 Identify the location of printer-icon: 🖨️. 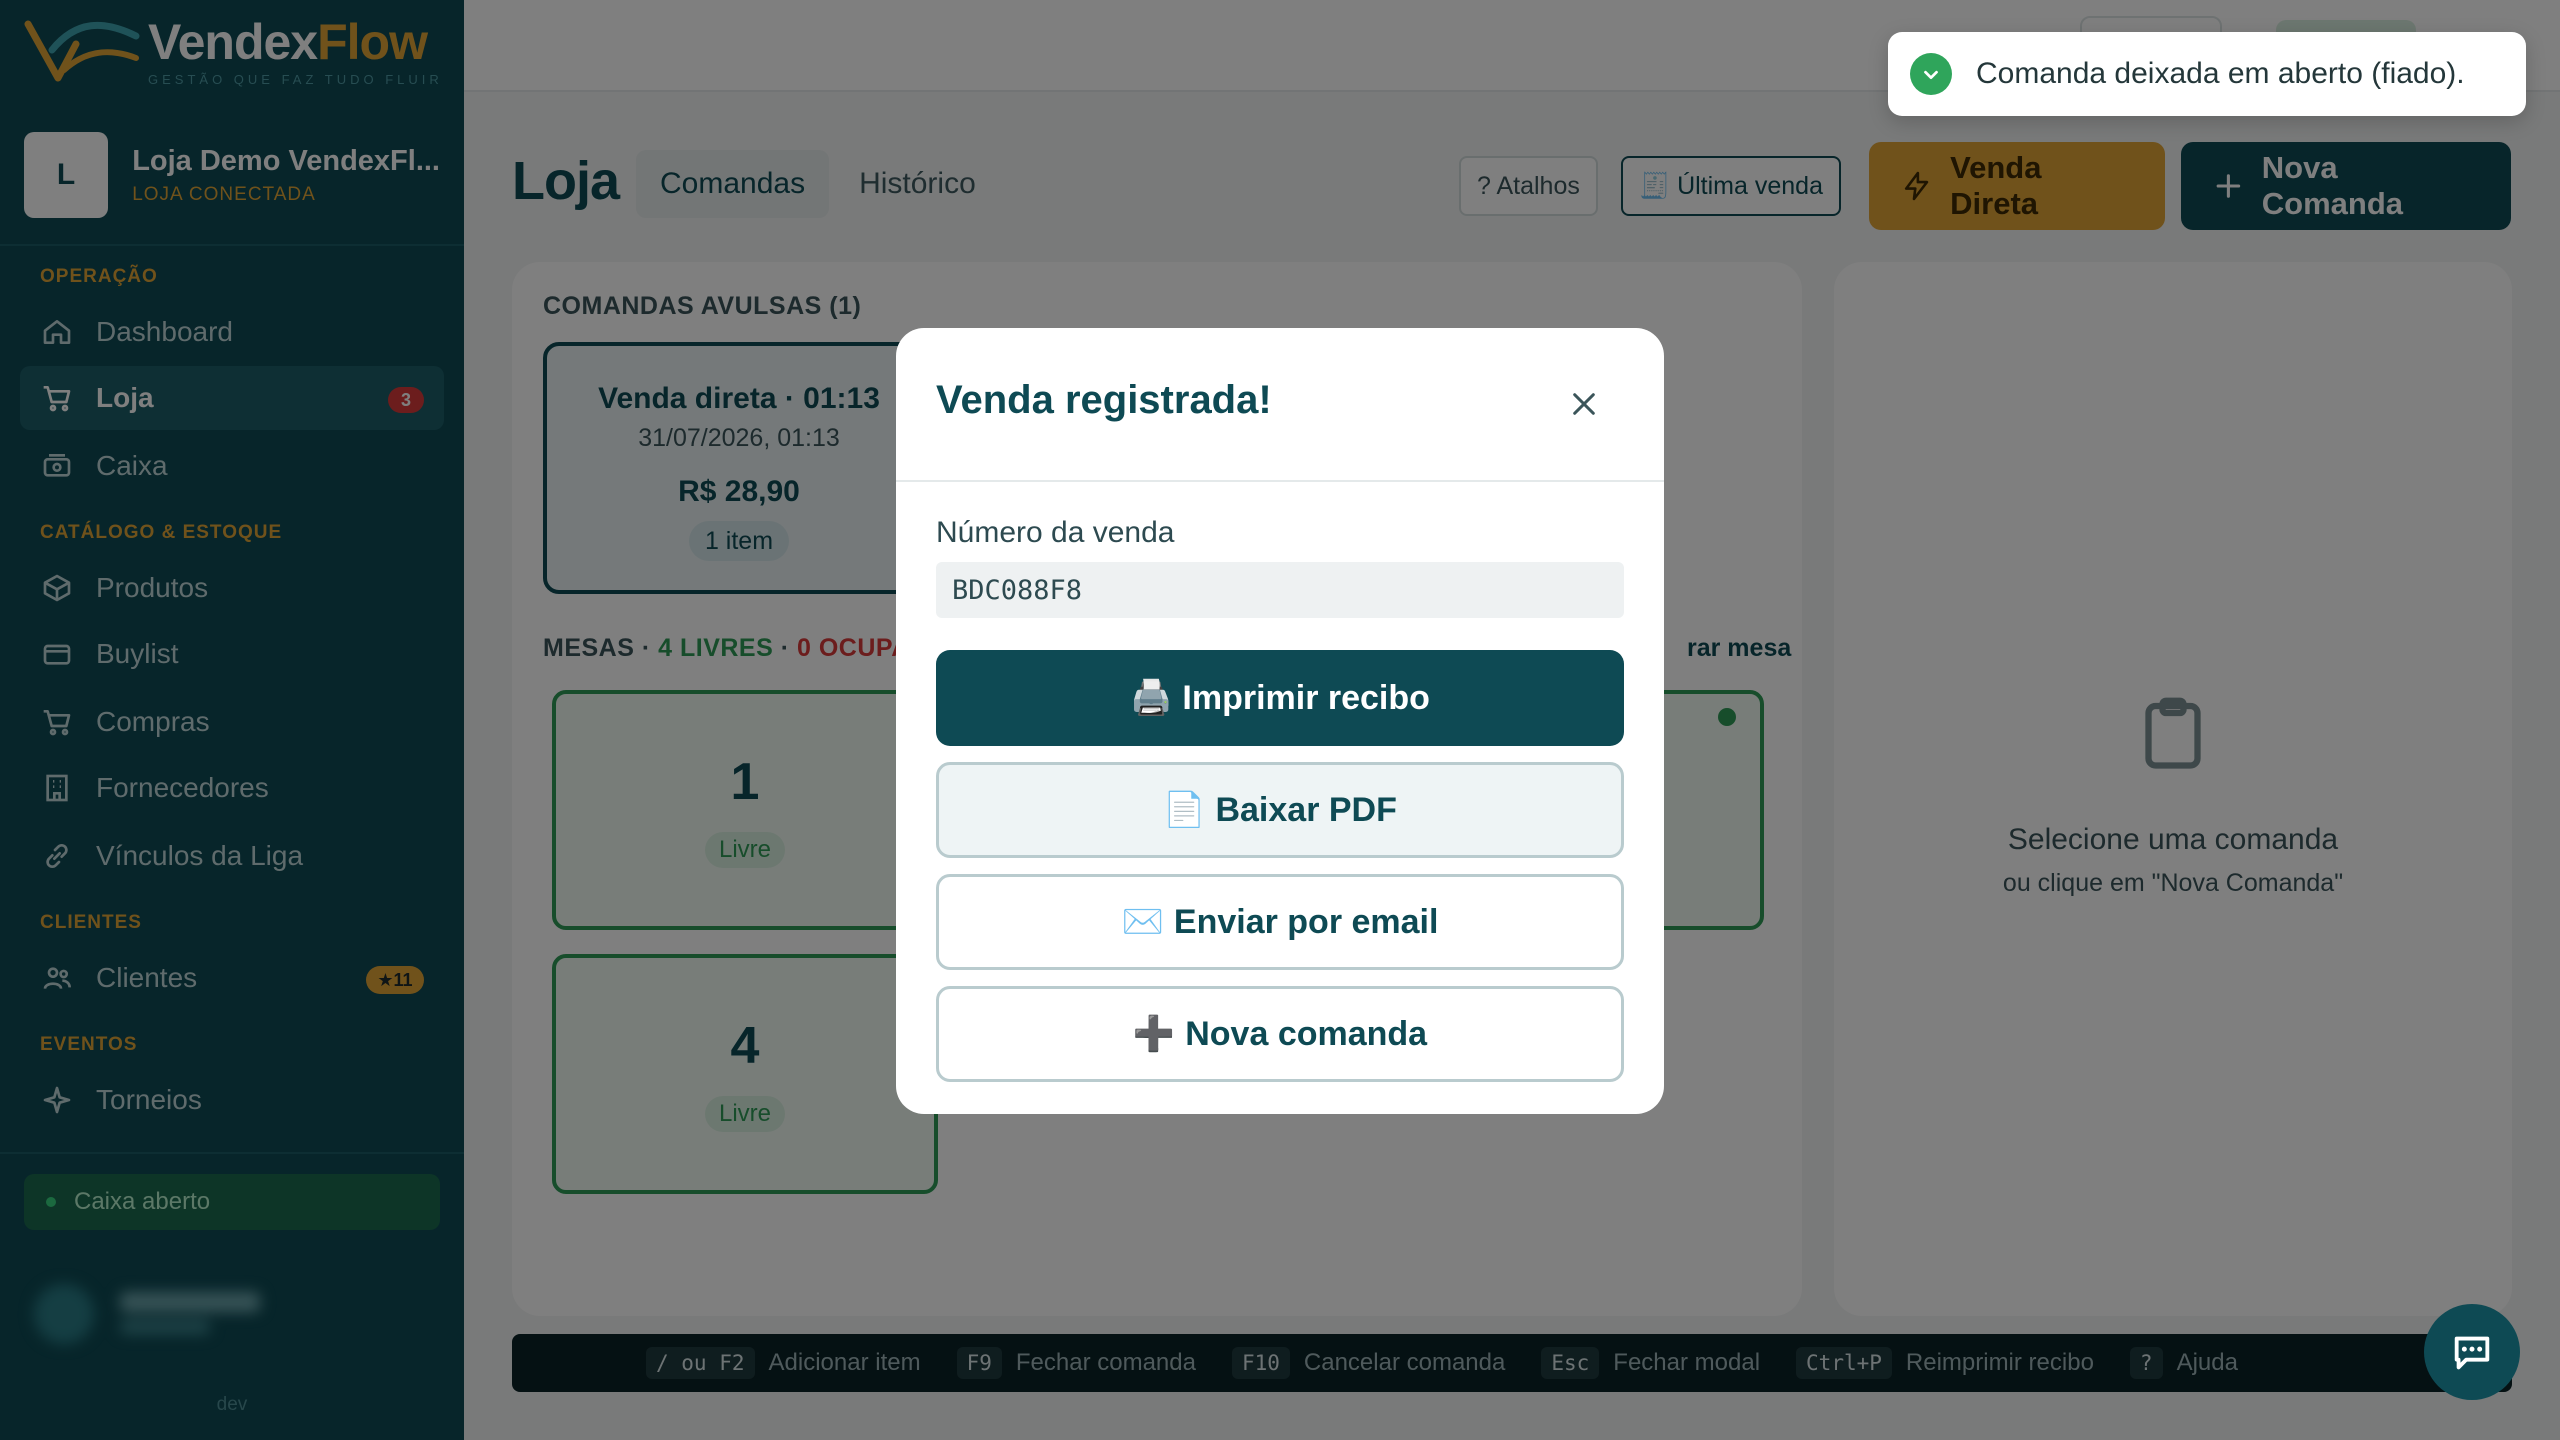
(1151, 698).